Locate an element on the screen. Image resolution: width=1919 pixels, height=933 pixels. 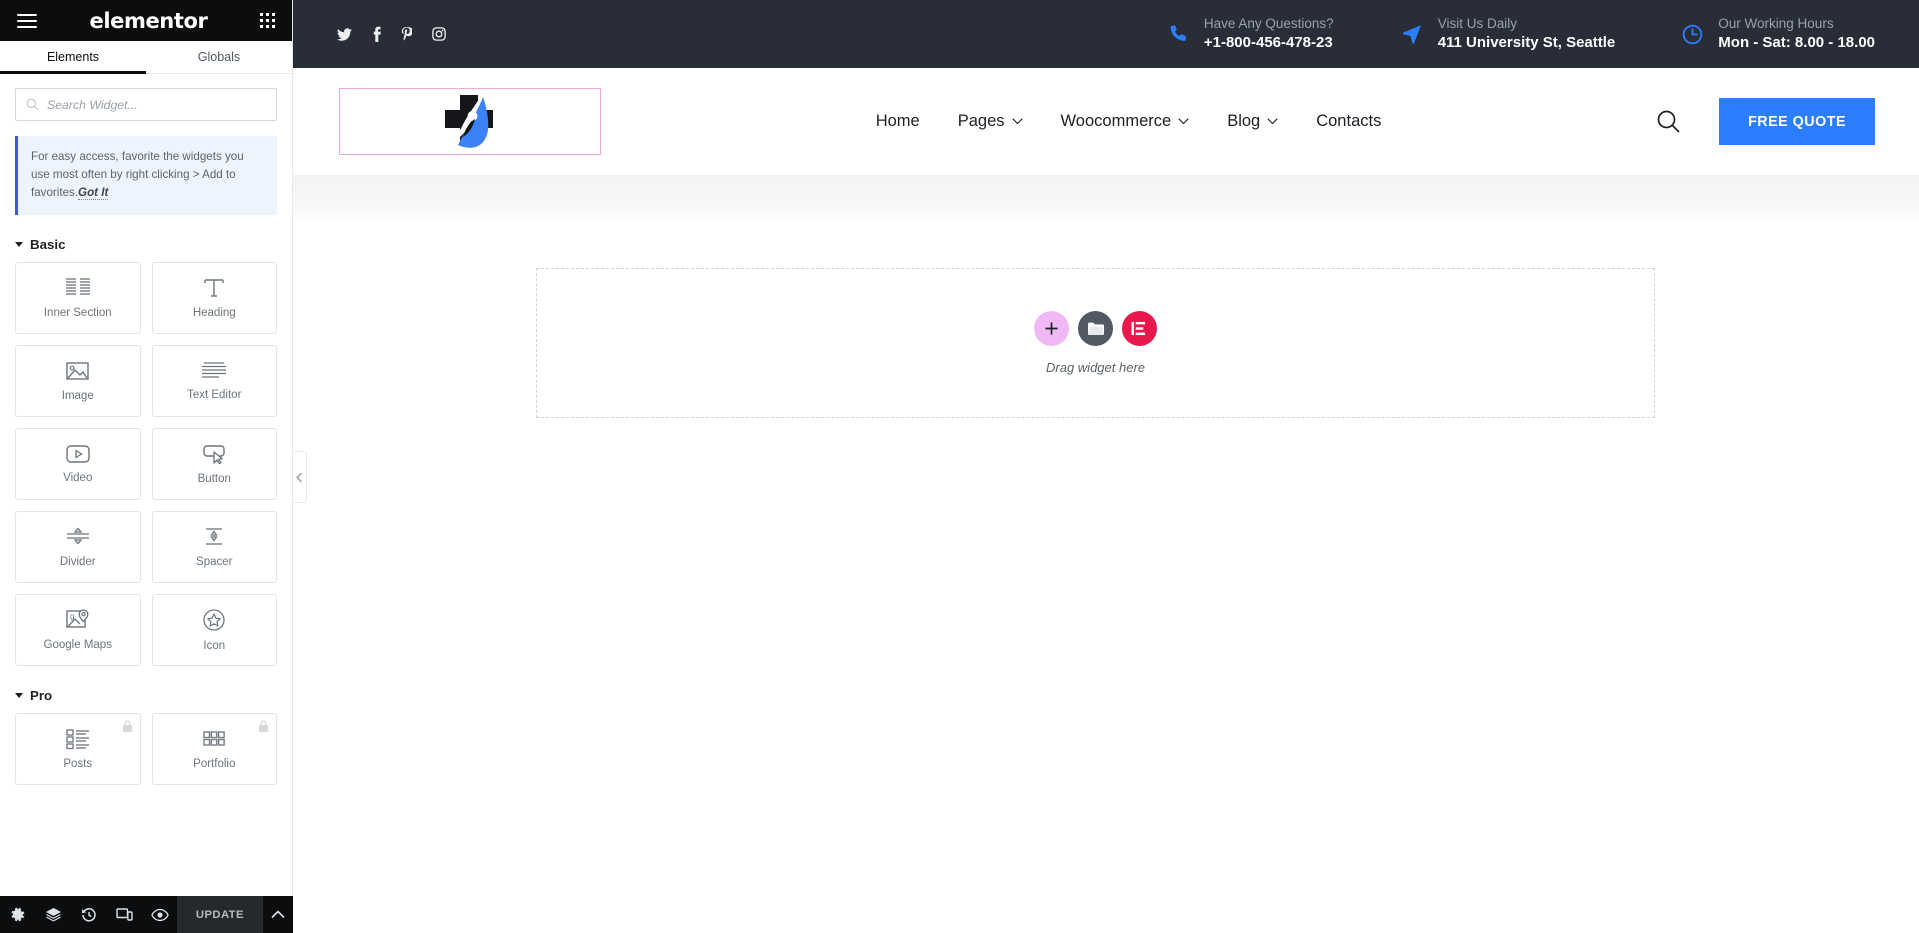
info-label: Our Working Hours is located at coordinates (1776, 23).